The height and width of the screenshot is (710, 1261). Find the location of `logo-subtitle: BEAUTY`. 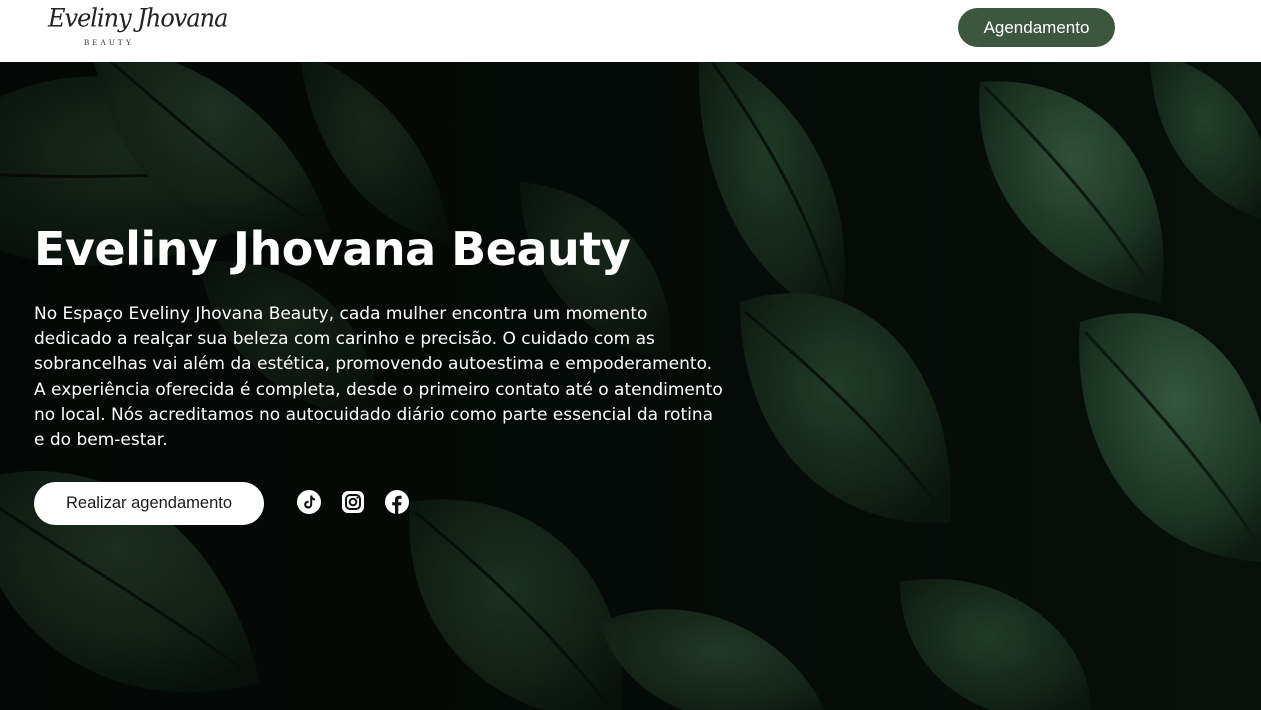

logo-subtitle: BEAUTY is located at coordinates (109, 42).